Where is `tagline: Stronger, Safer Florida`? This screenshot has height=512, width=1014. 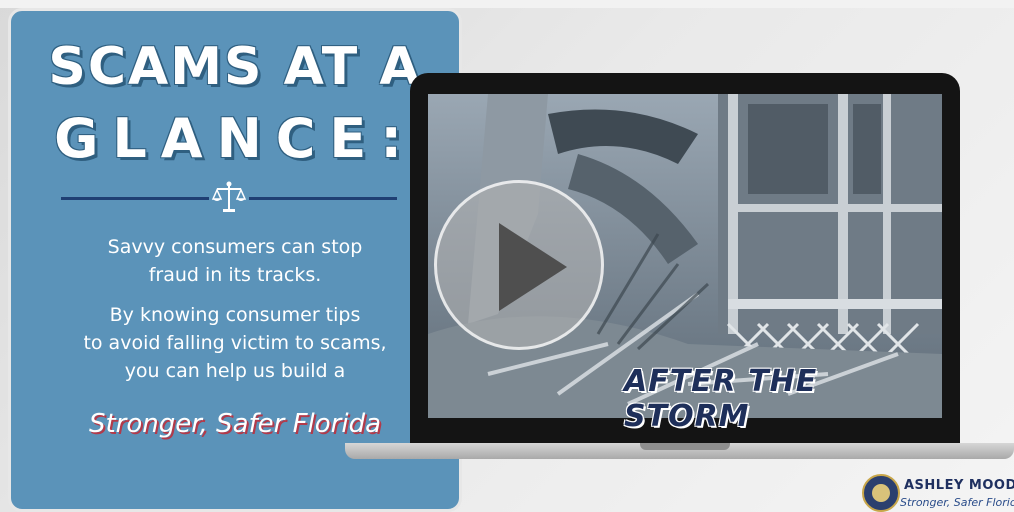
tagline: Stronger, Safer Florida is located at coordinates (235, 424).